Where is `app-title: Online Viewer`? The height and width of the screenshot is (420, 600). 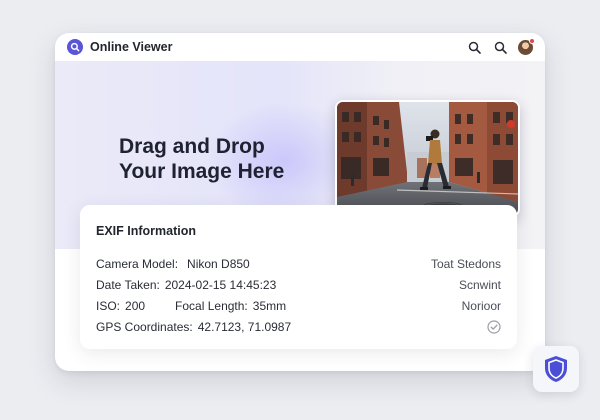
app-title: Online Viewer is located at coordinates (131, 47).